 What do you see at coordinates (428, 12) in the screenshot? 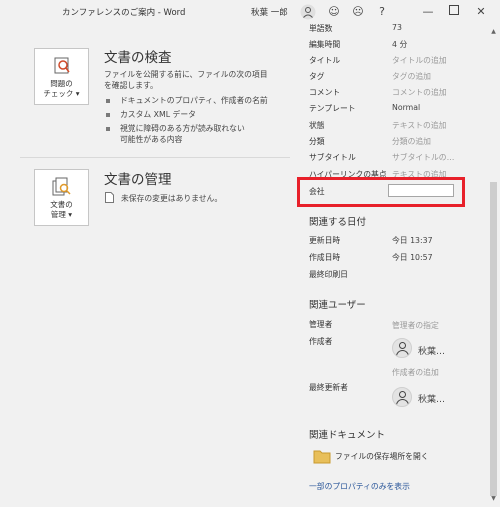
I see `minimize-icon: —` at bounding box center [428, 12].